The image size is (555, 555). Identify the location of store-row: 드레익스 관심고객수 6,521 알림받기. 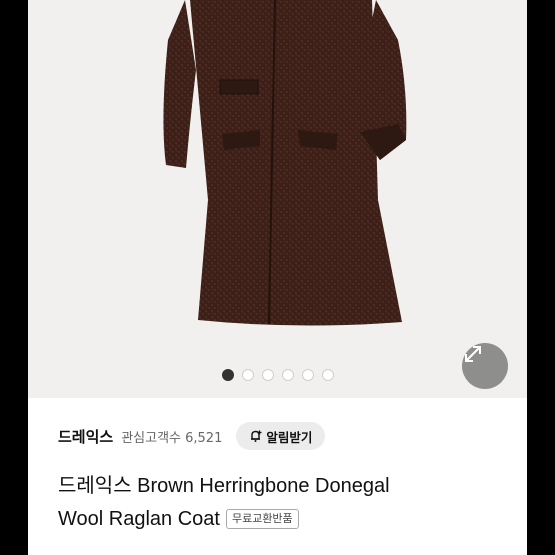
(288, 436).